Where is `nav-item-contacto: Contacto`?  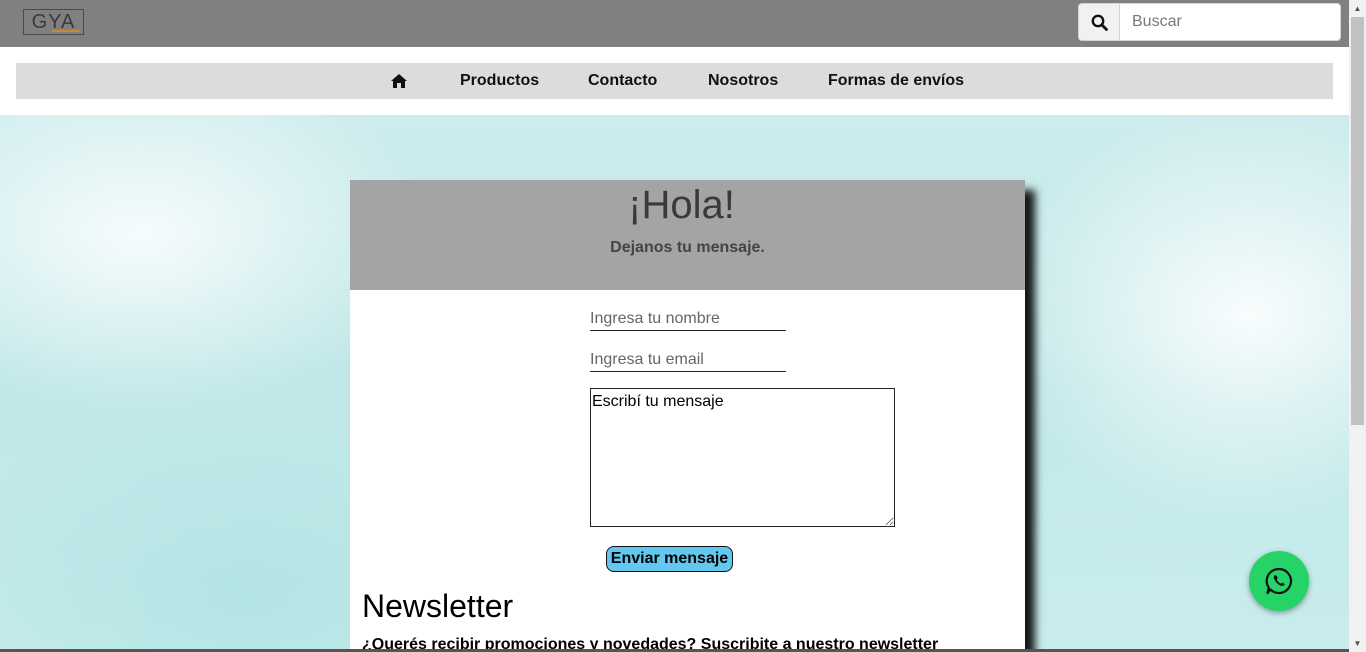
nav-item-contacto: Contacto is located at coordinates (622, 81).